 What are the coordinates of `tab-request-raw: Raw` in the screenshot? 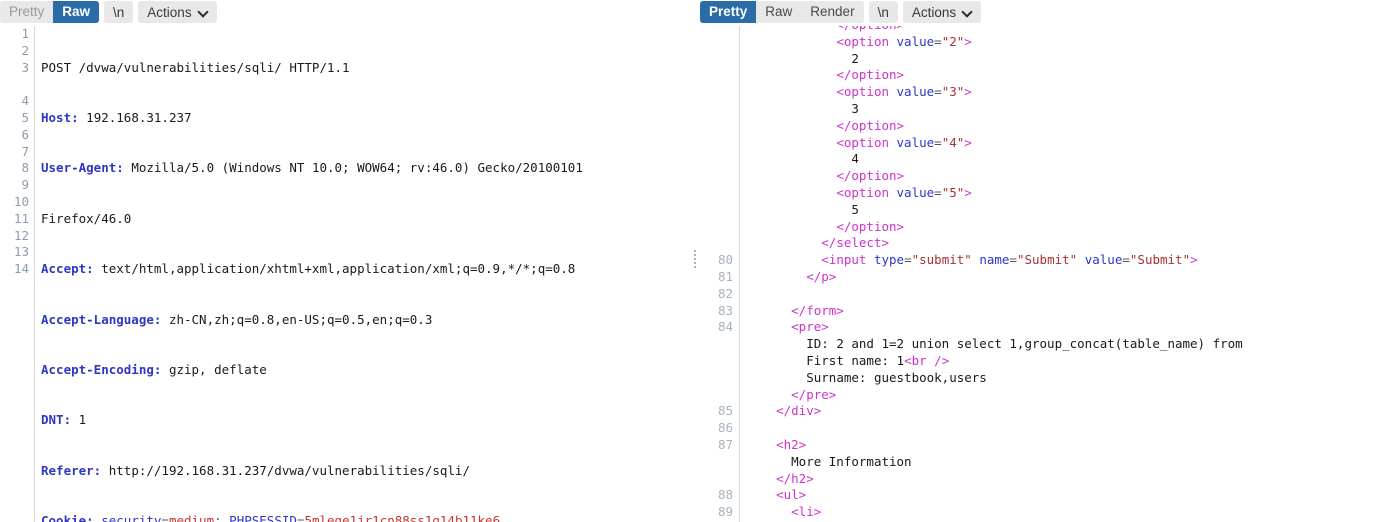 It's located at (76, 12).